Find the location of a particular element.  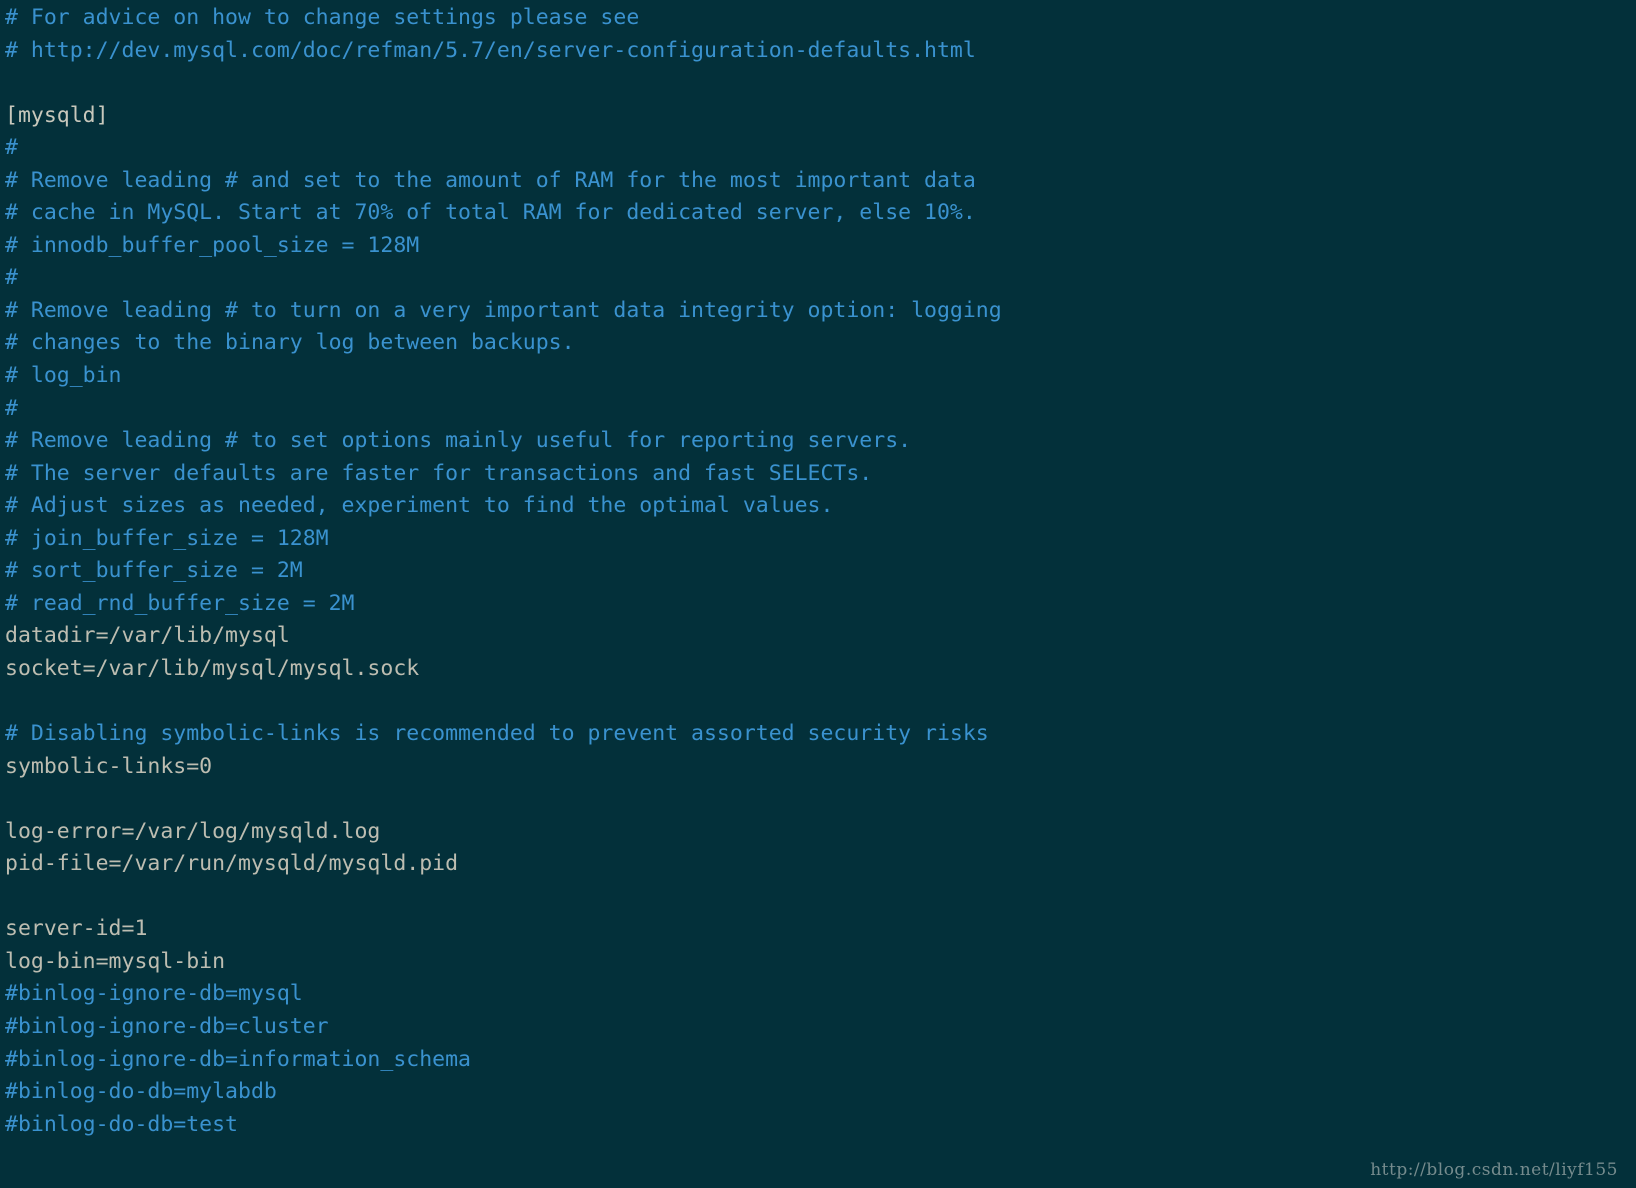

watermark-text: http://blog.csdn.net/liyf155 is located at coordinates (1494, 1170).